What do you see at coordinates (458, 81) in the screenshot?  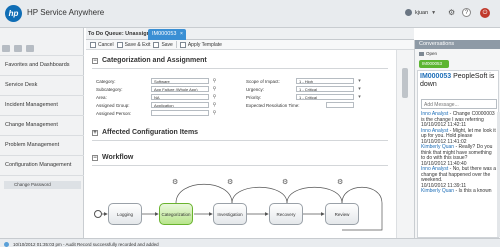 I see `conversation-header: IM000053 PeopleSoft is down` at bounding box center [458, 81].